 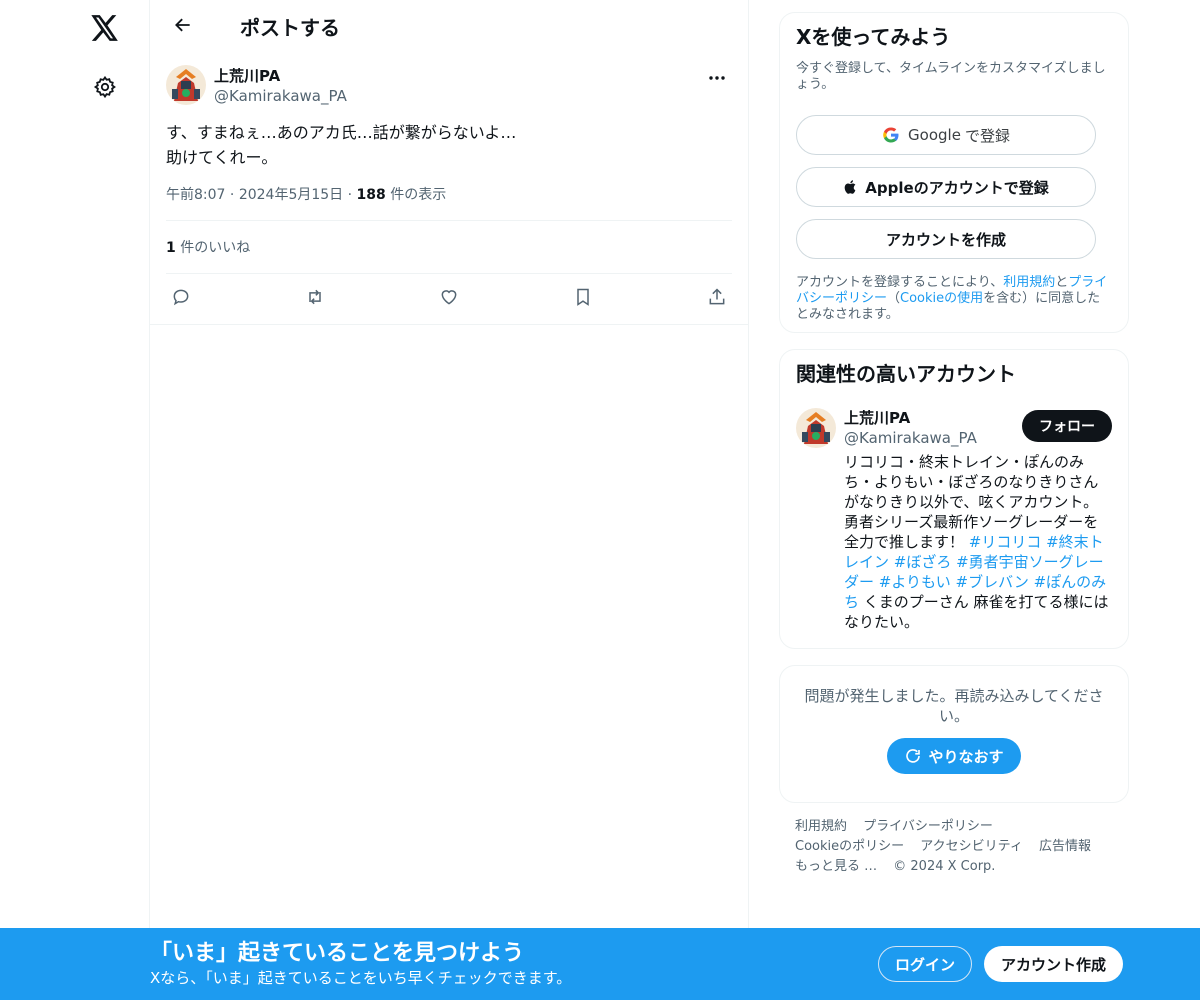 What do you see at coordinates (900, 282) in the screenshot?
I see `legal-text: アカウントを登録することにより、` at bounding box center [900, 282].